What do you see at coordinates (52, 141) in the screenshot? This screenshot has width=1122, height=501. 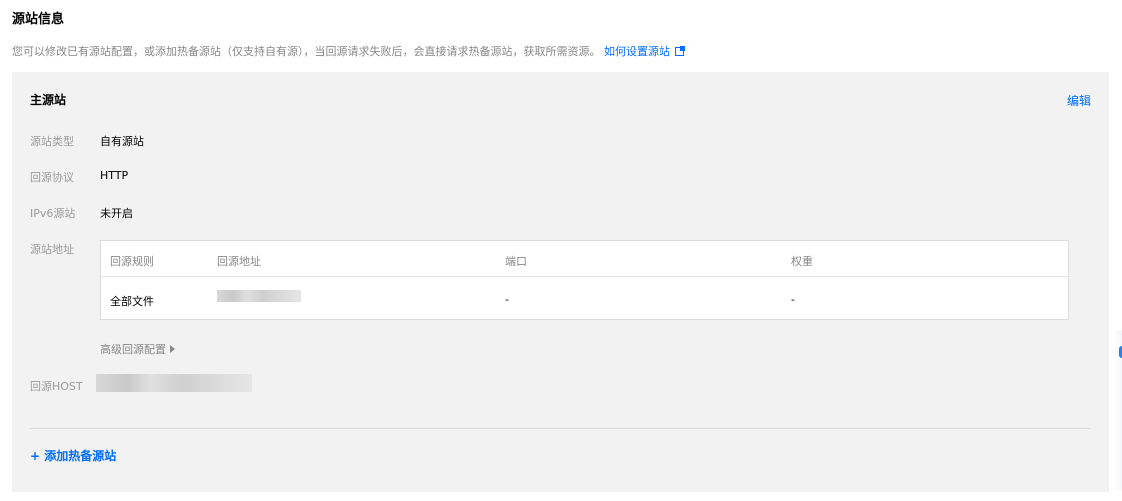 I see `origin-type-label: 源站类型` at bounding box center [52, 141].